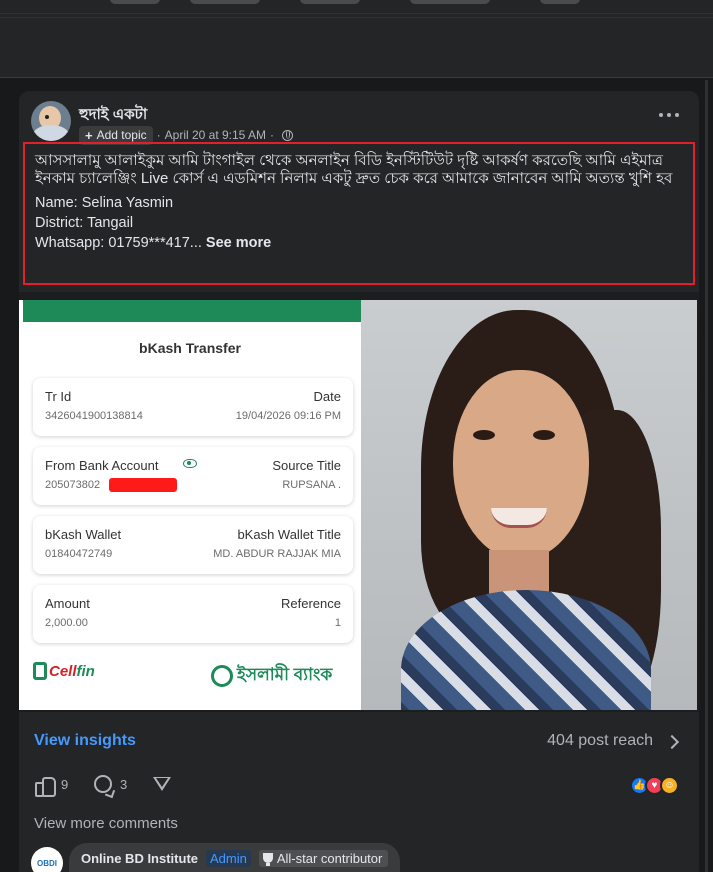 This screenshot has height=872, width=713. Describe the element at coordinates (327, 396) in the screenshot. I see `receipt-label: Date` at that location.